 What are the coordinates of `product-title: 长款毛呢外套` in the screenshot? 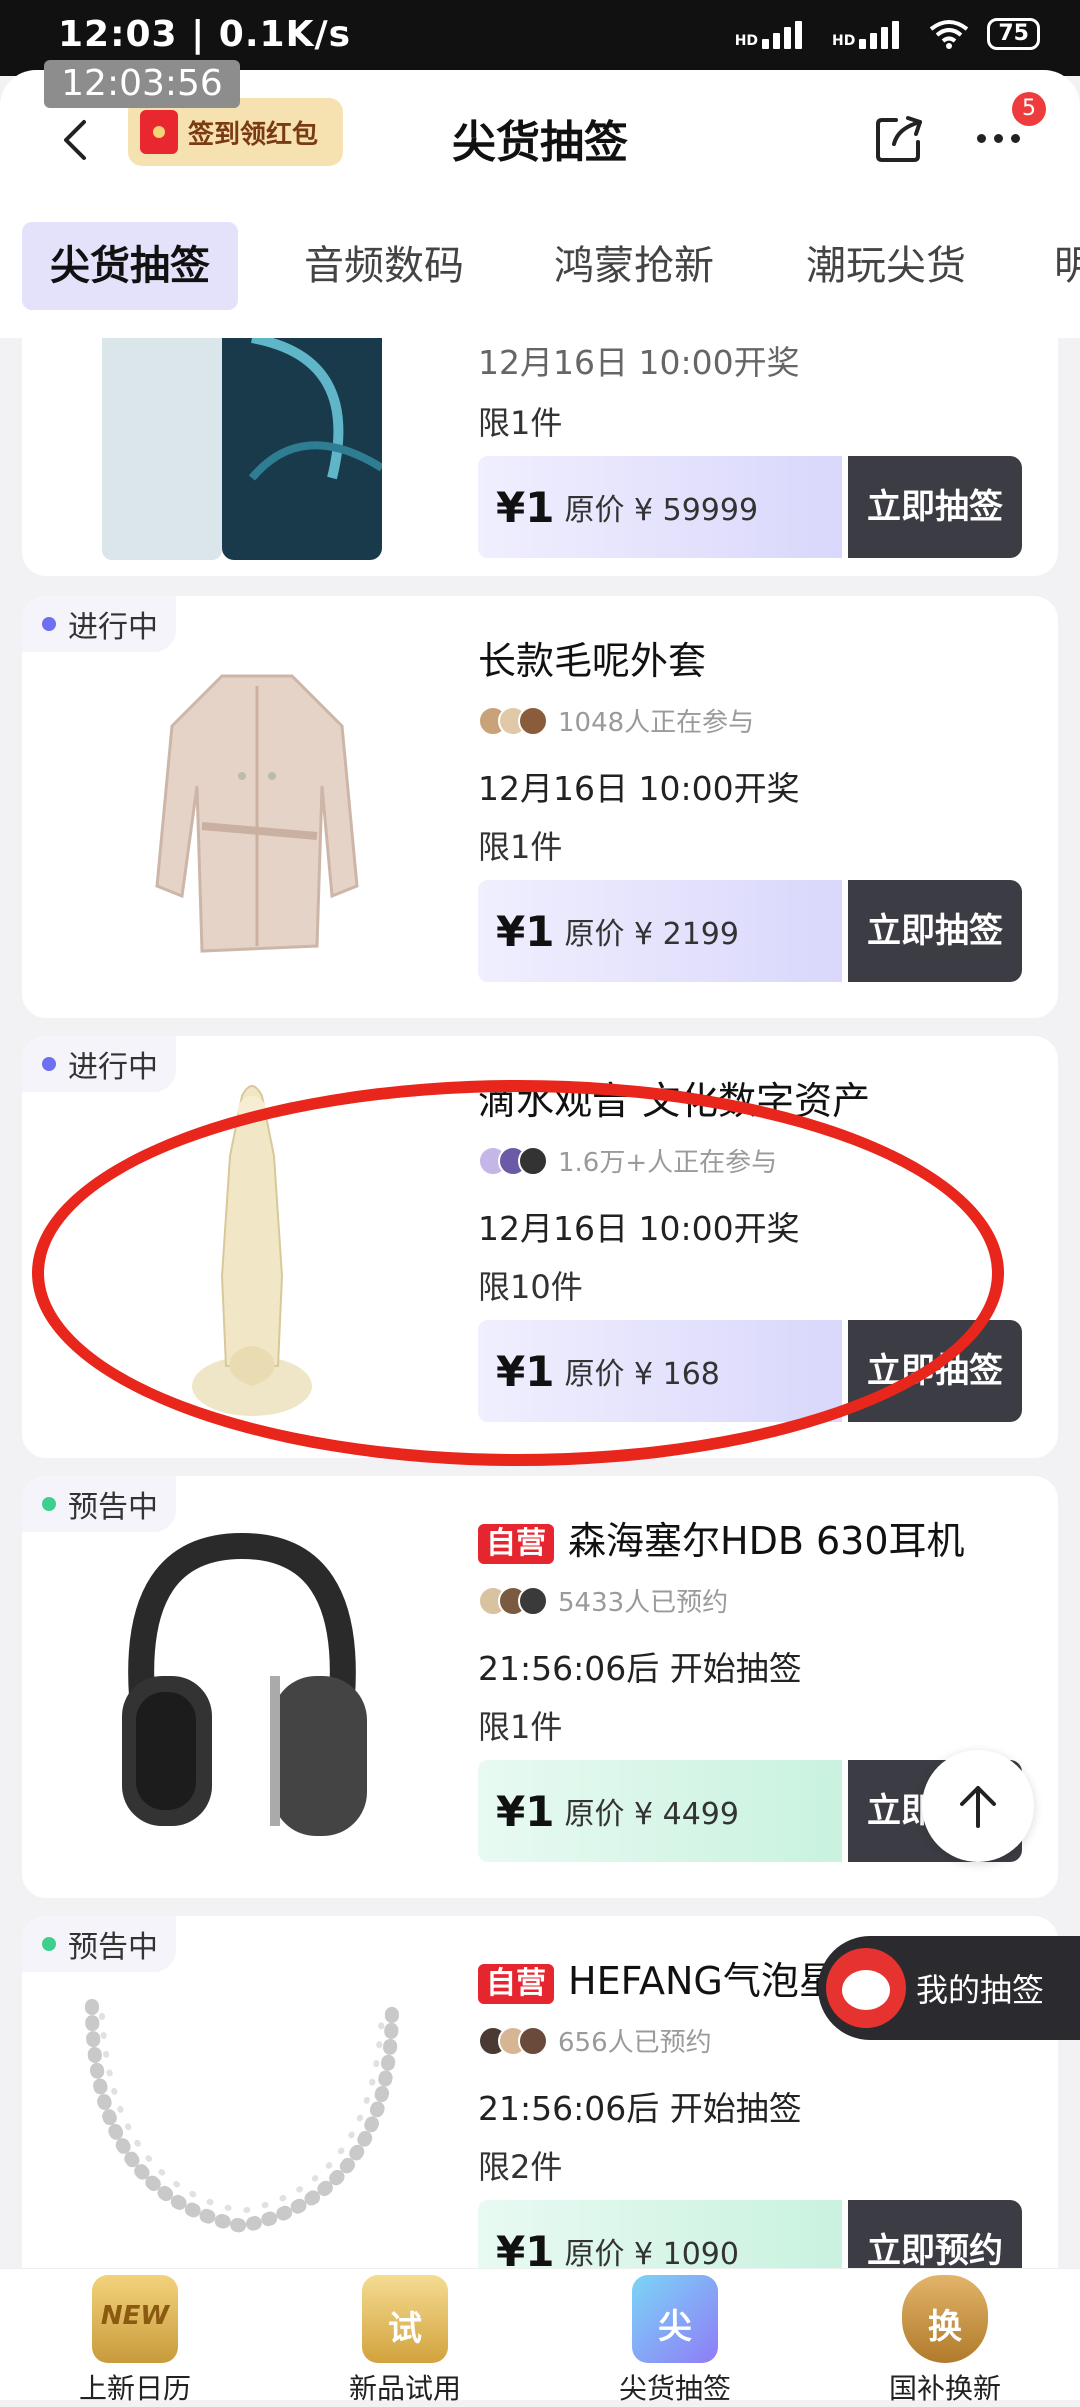 It's located at (592, 661).